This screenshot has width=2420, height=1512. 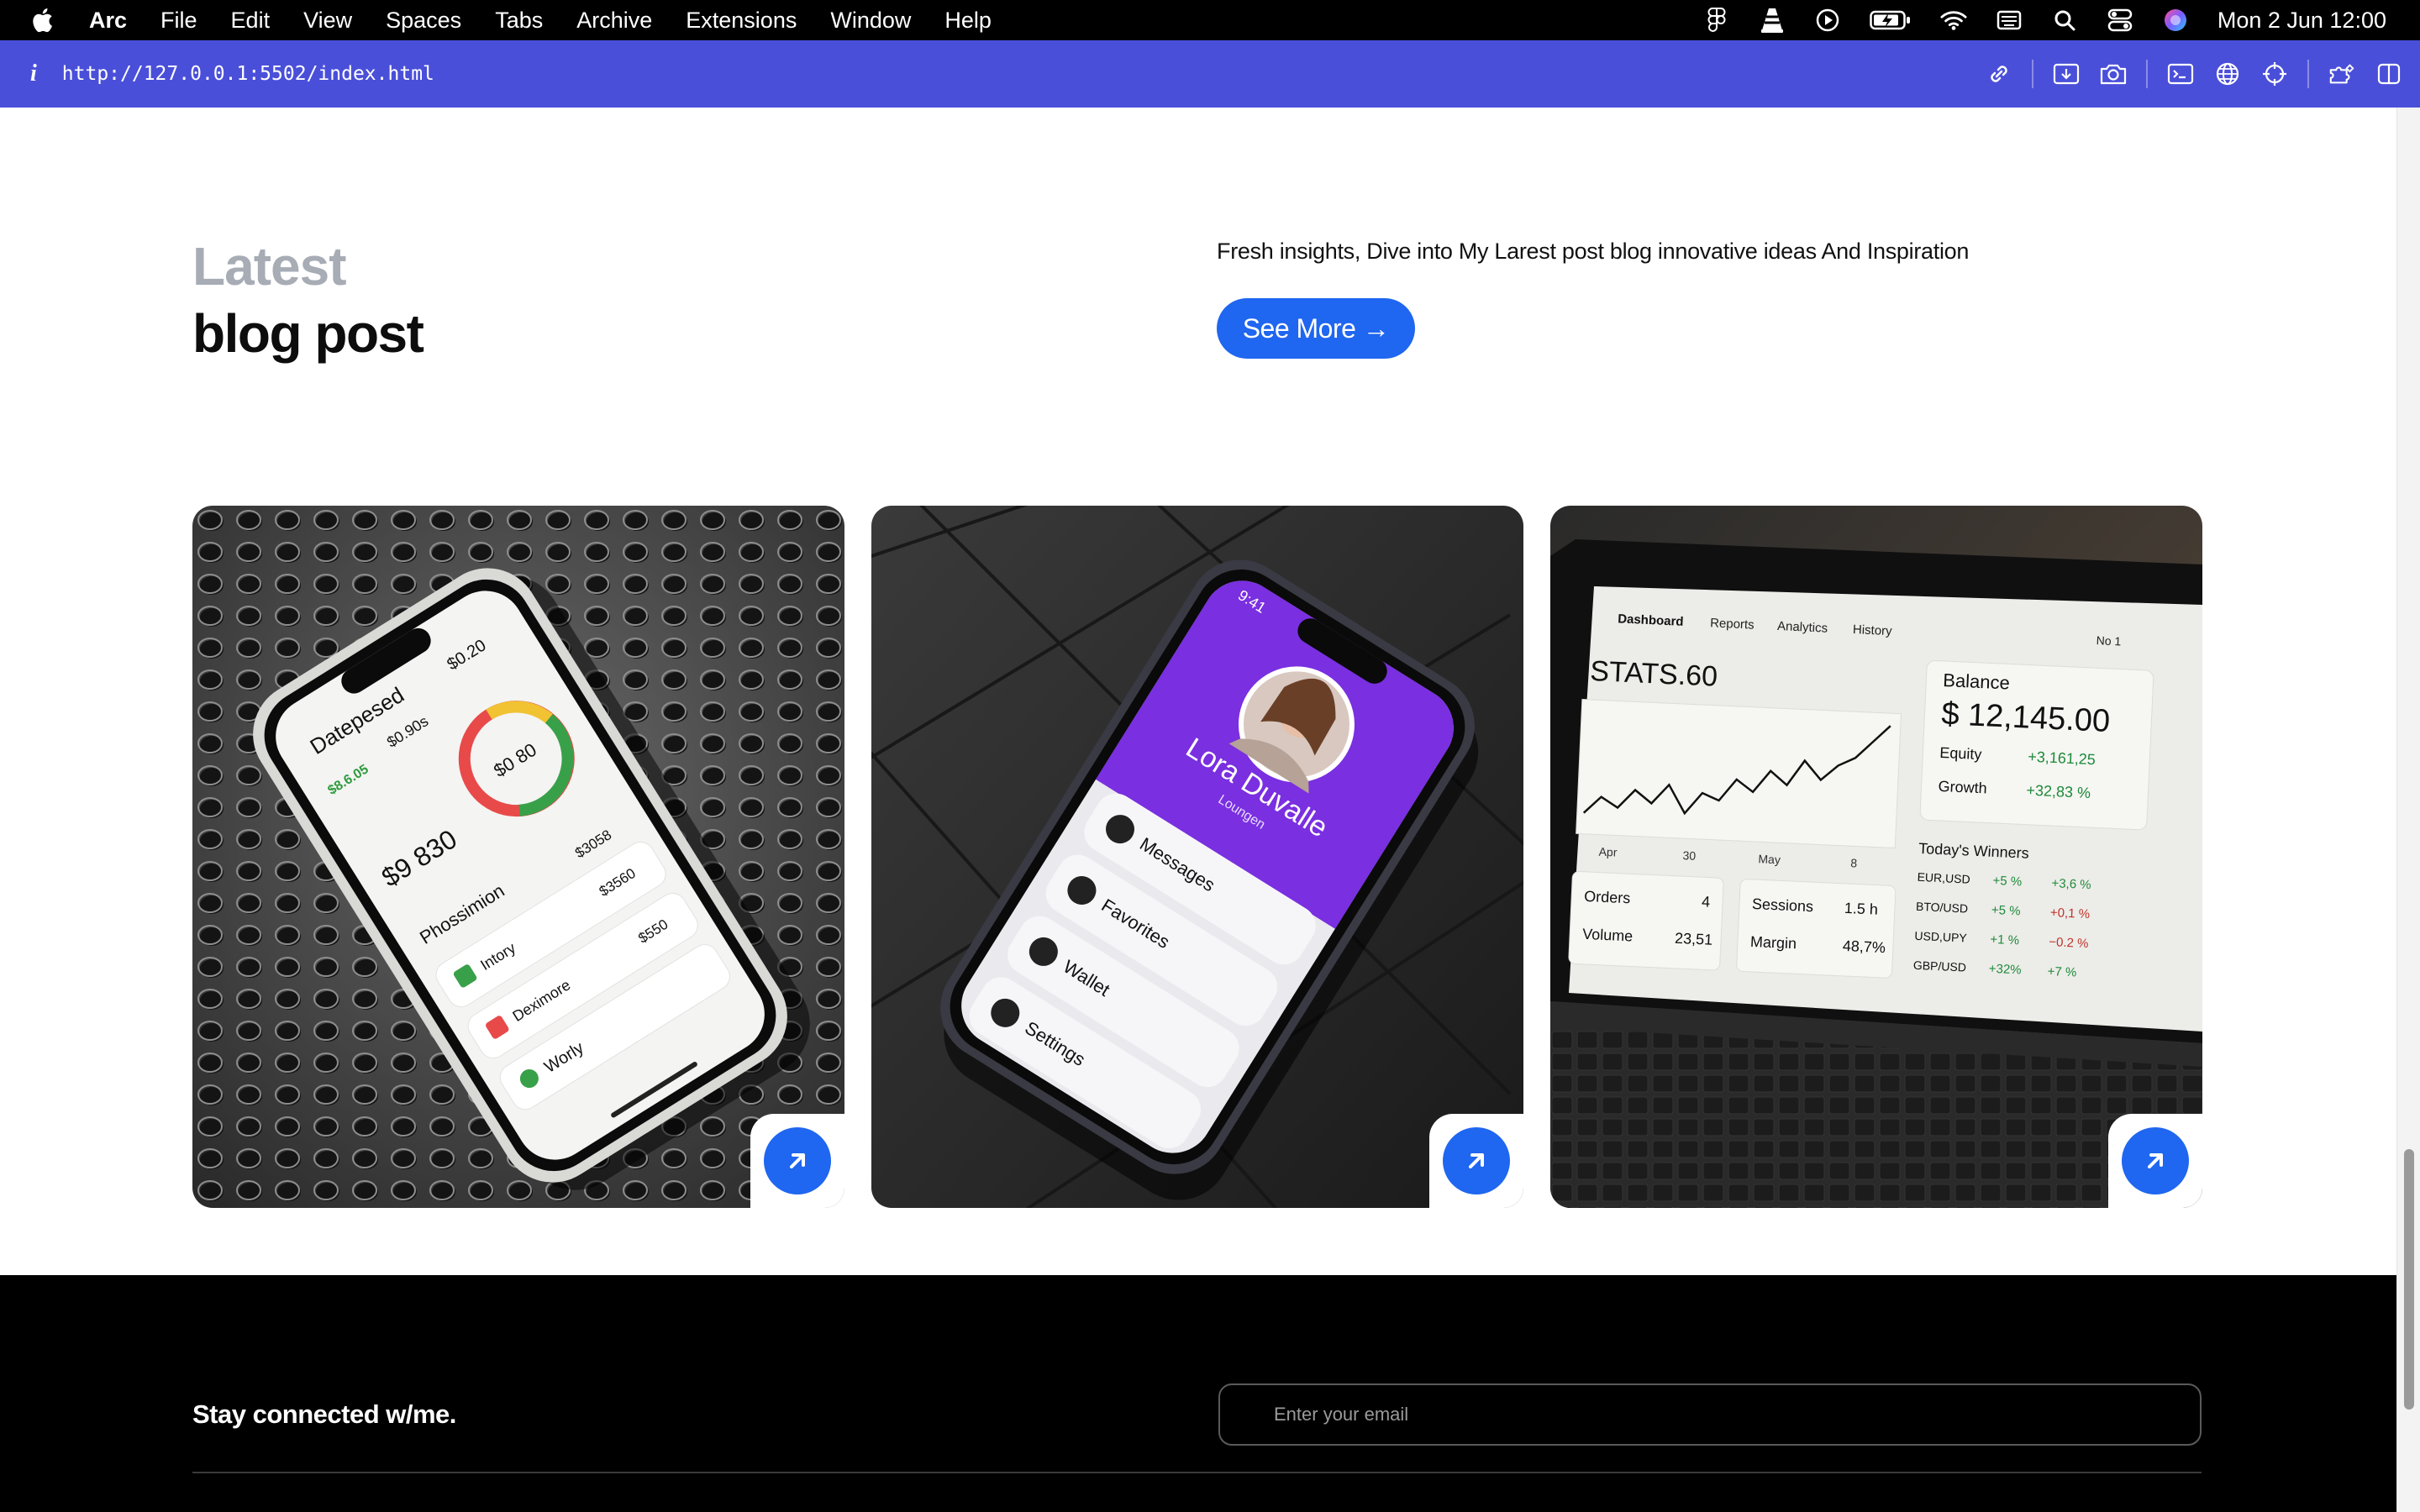 I want to click on menu-window: Window, so click(x=870, y=21).